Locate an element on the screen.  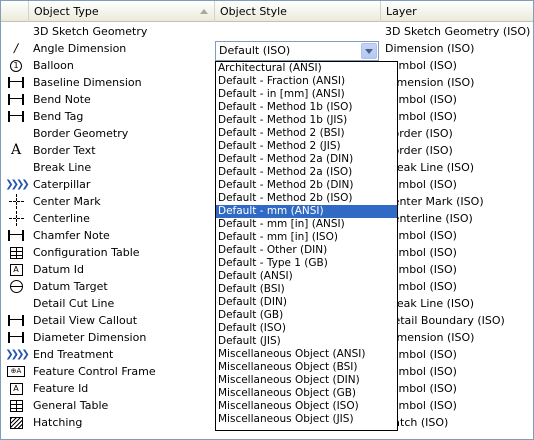
dropdown-option: Default (JIS) is located at coordinates (306, 341).